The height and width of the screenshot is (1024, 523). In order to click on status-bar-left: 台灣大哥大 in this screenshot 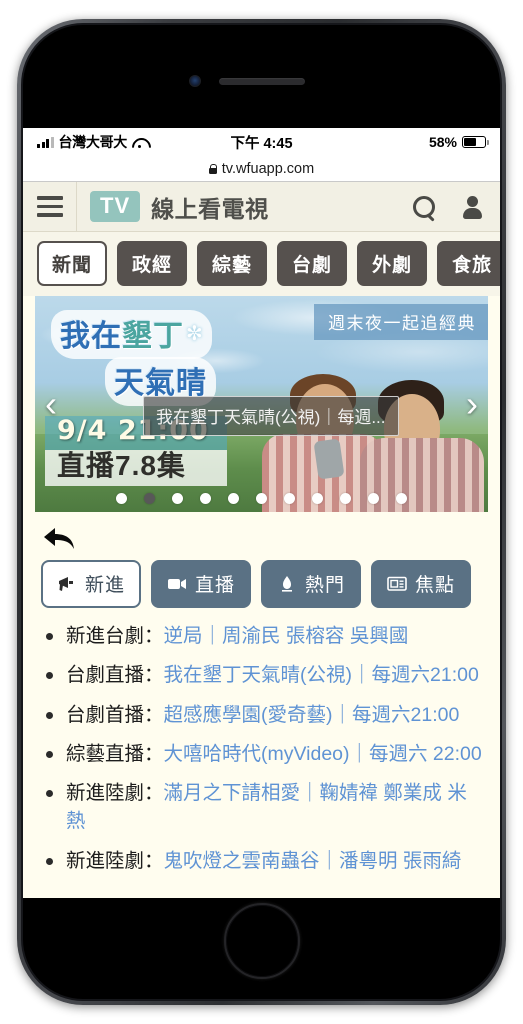, I will do `click(92, 142)`.